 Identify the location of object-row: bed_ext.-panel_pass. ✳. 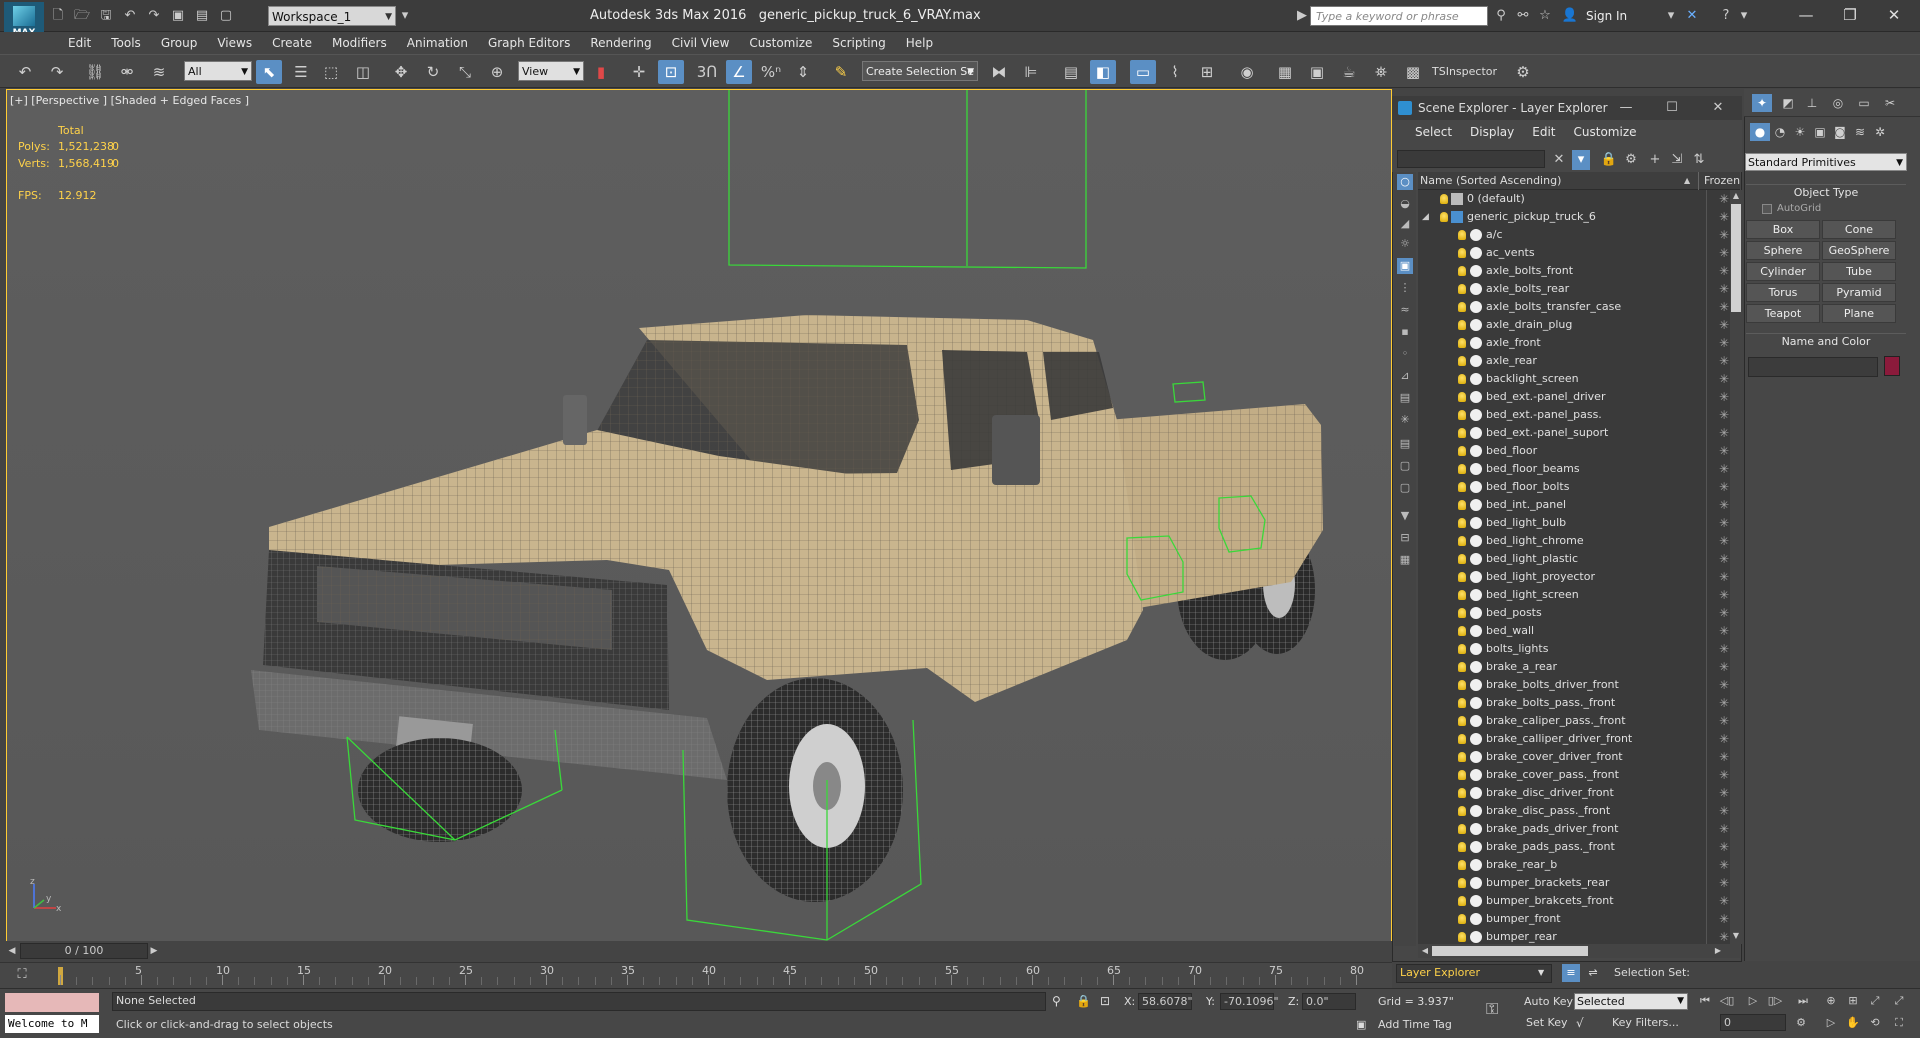
(1579, 415).